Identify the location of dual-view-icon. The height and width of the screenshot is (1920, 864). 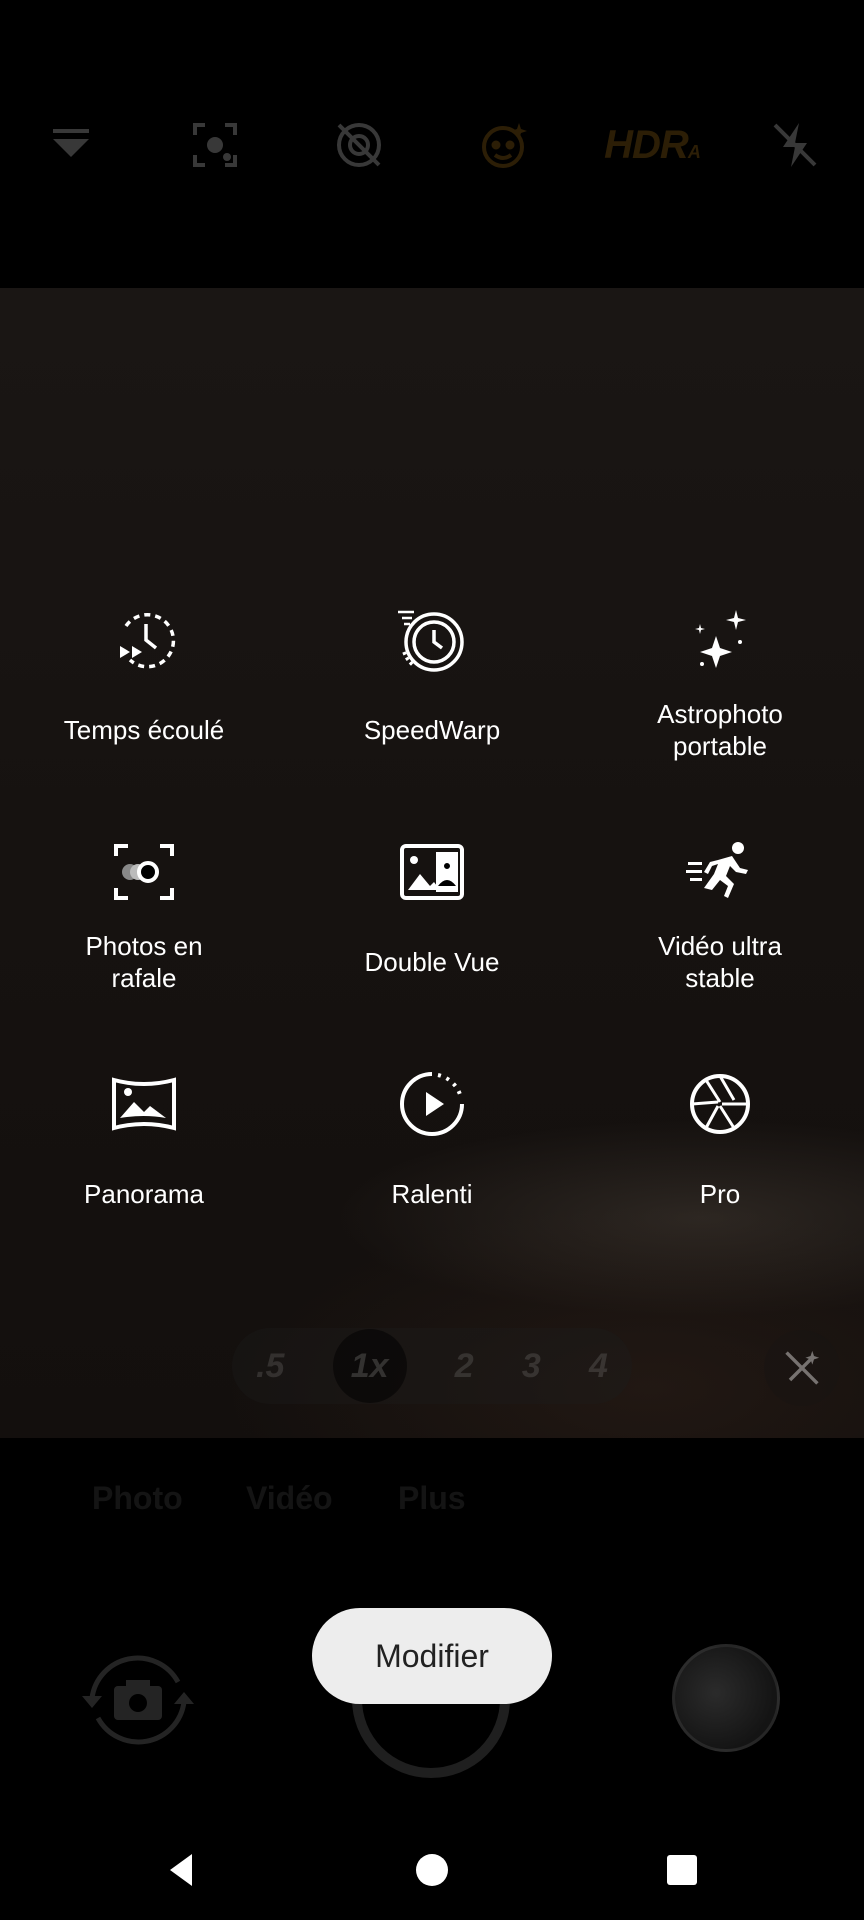
(432, 872).